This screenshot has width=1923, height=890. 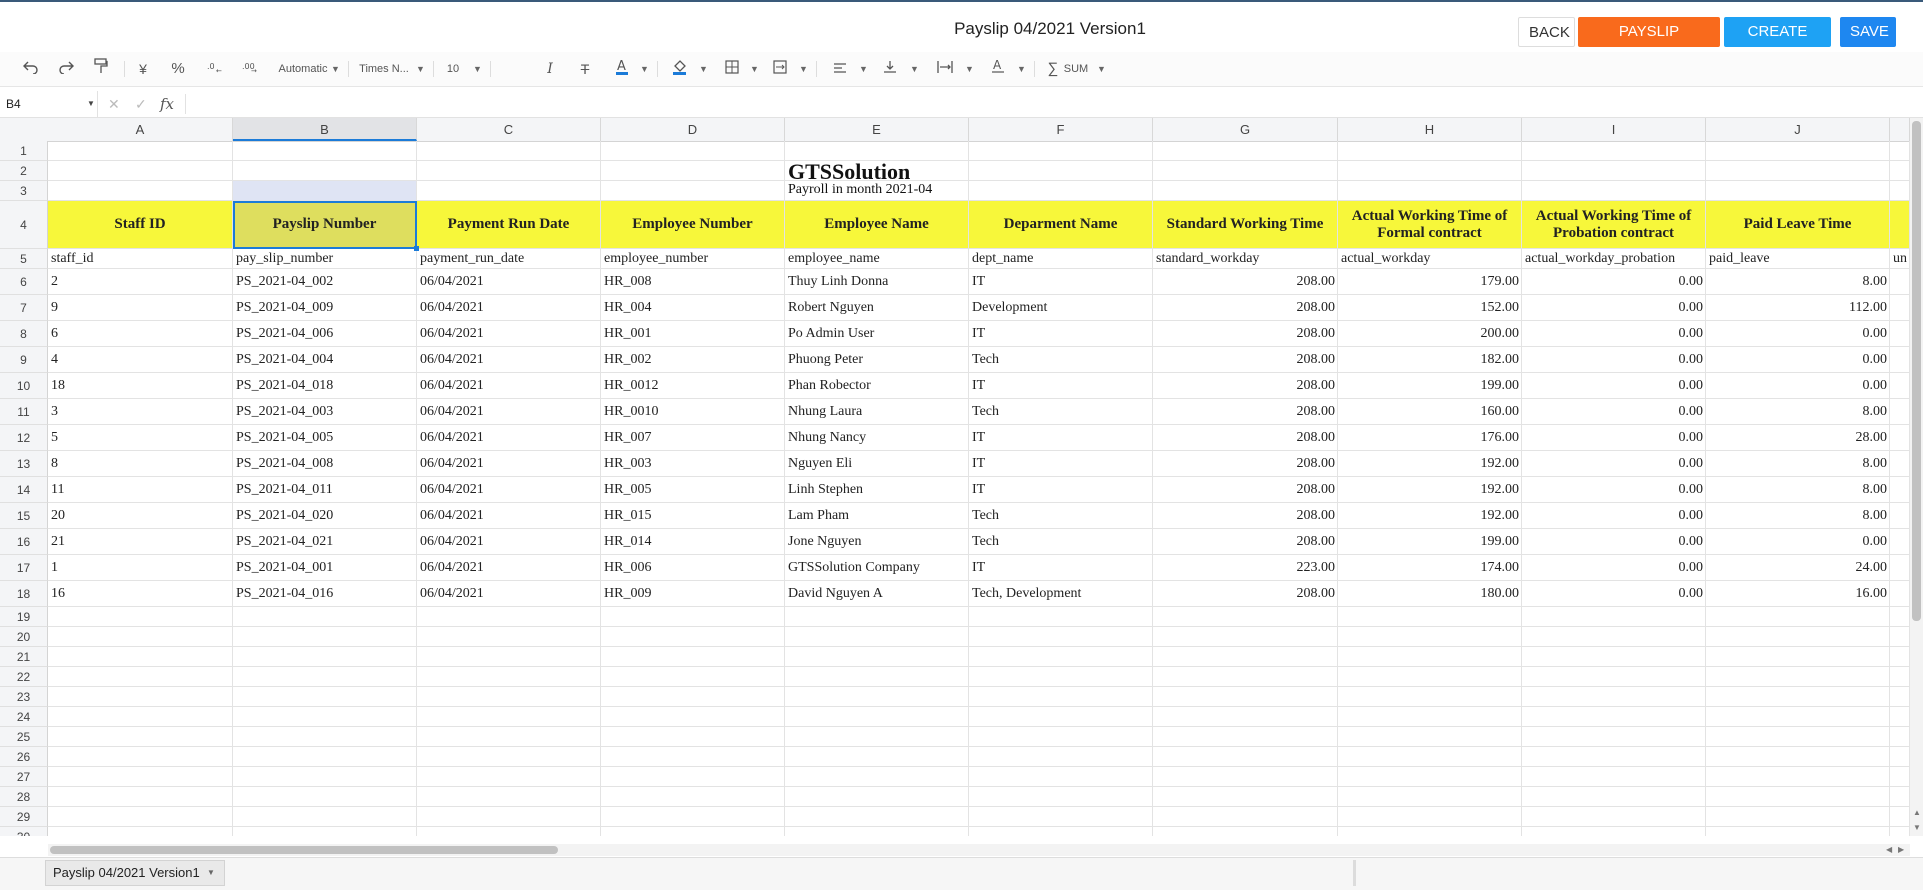 I want to click on create-file-button: CREATE FILE, so click(x=1777, y=43).